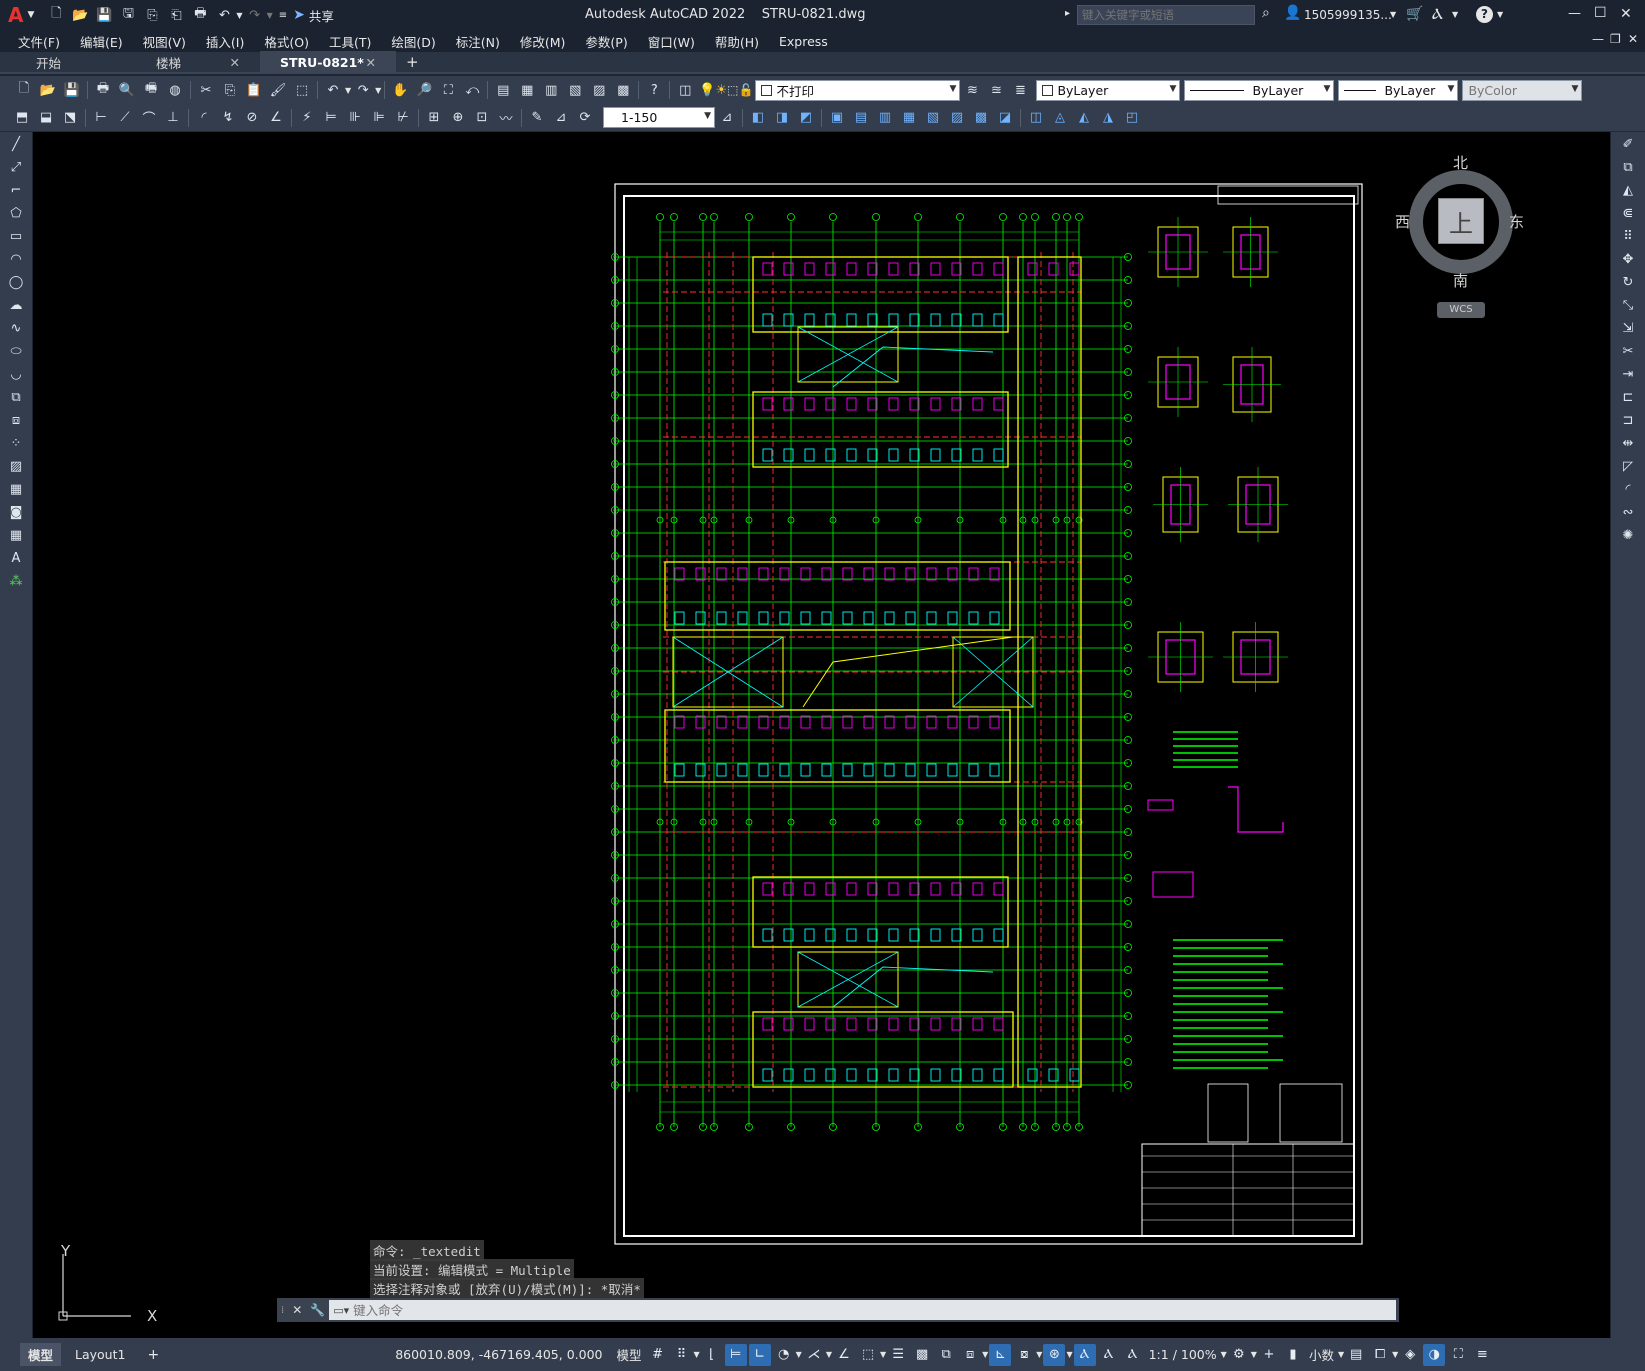 This screenshot has height=1371, width=1645. I want to click on layer-properties-icon: ◫, so click(685, 90).